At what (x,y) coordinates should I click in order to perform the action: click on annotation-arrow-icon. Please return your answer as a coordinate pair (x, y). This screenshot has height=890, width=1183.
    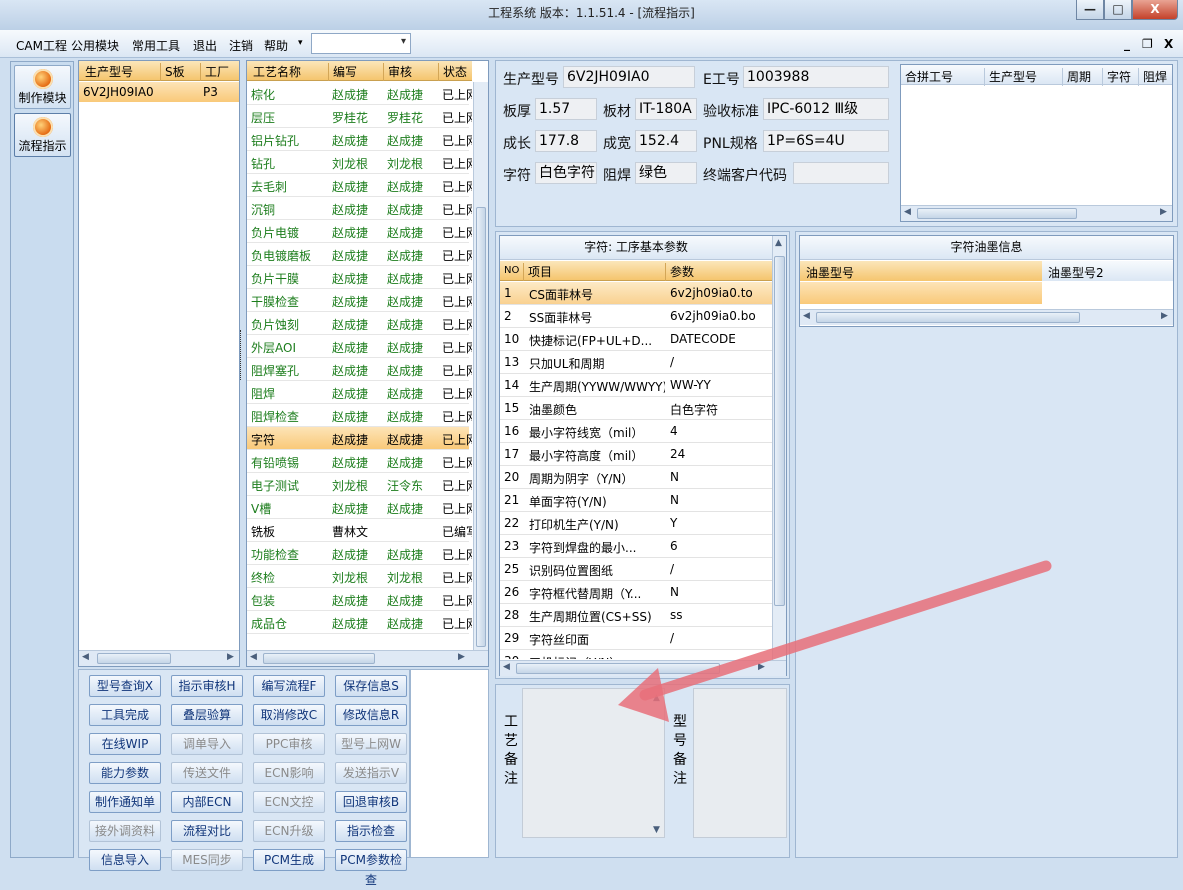
    Looking at the image, I should click on (835, 641).